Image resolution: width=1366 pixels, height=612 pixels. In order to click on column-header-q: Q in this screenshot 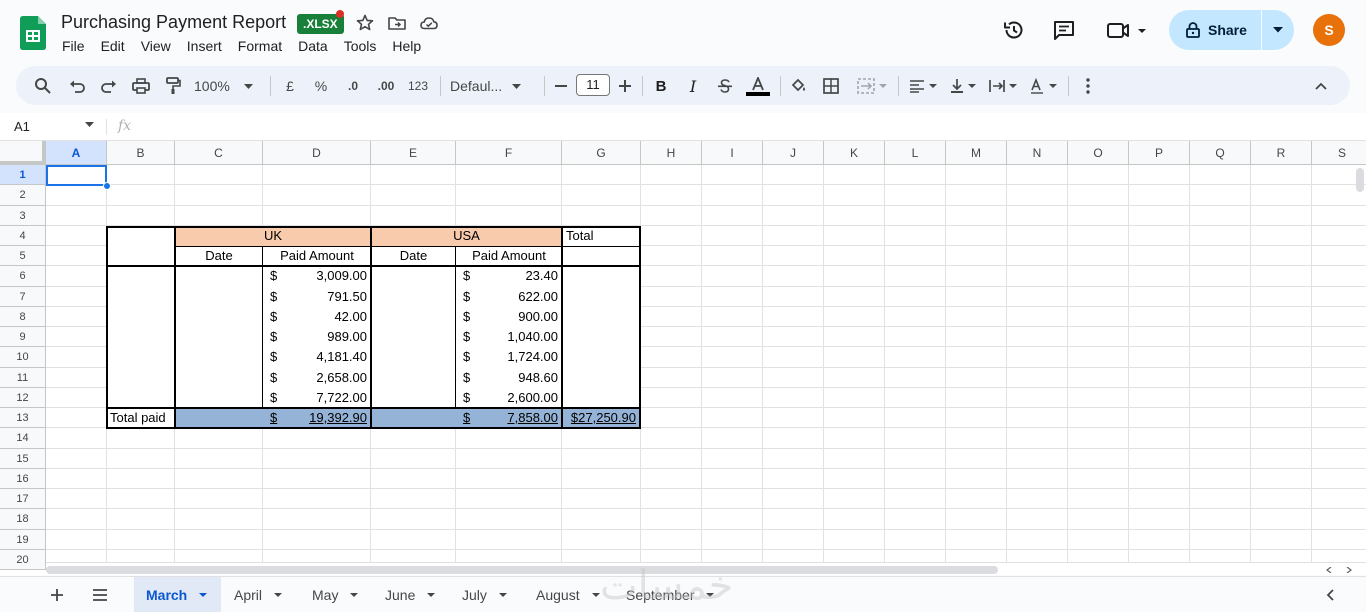, I will do `click(1220, 153)`.